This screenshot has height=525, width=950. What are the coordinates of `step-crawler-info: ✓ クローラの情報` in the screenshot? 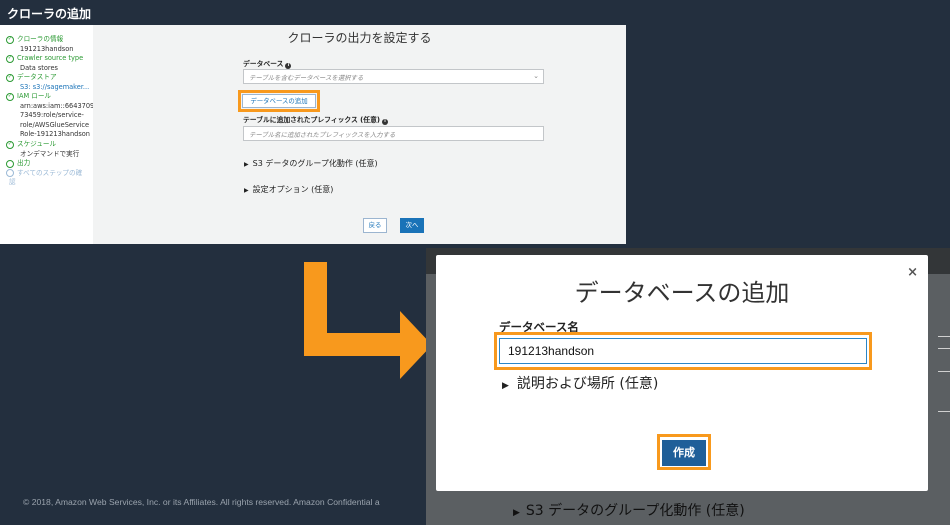 It's located at (49, 40).